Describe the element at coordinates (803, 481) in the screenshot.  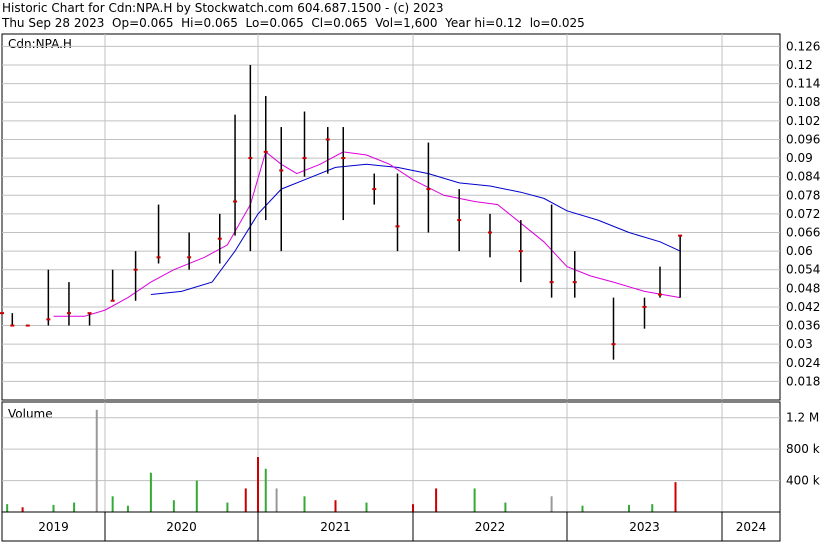
I see `volume-tick-label: 400 k` at that location.